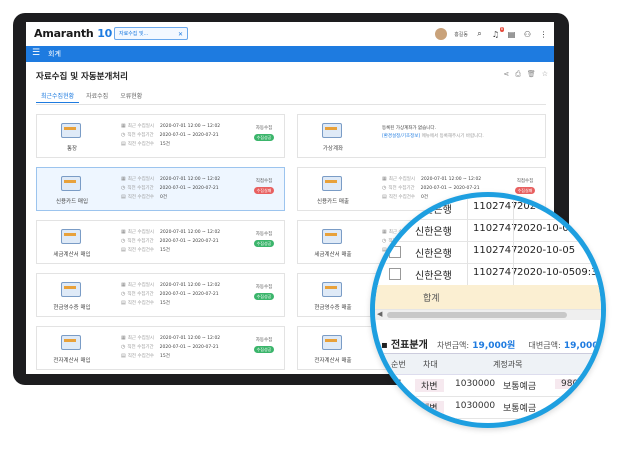 The height and width of the screenshot is (471, 618). What do you see at coordinates (441, 34) in the screenshot?
I see `avatar` at bounding box center [441, 34].